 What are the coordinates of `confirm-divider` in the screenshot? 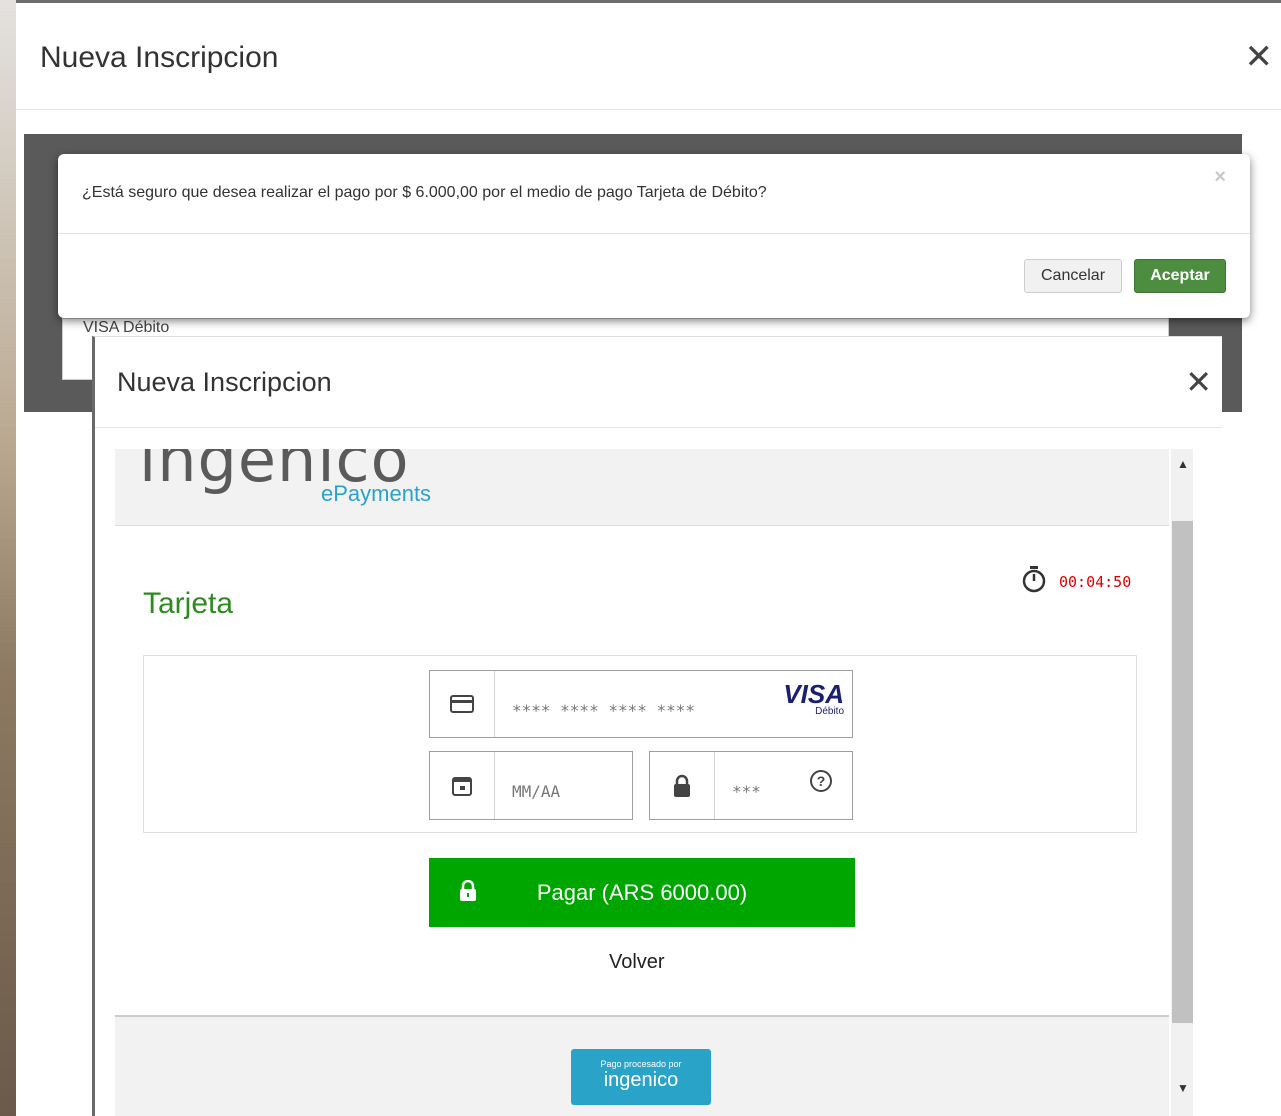 It's located at (654, 233).